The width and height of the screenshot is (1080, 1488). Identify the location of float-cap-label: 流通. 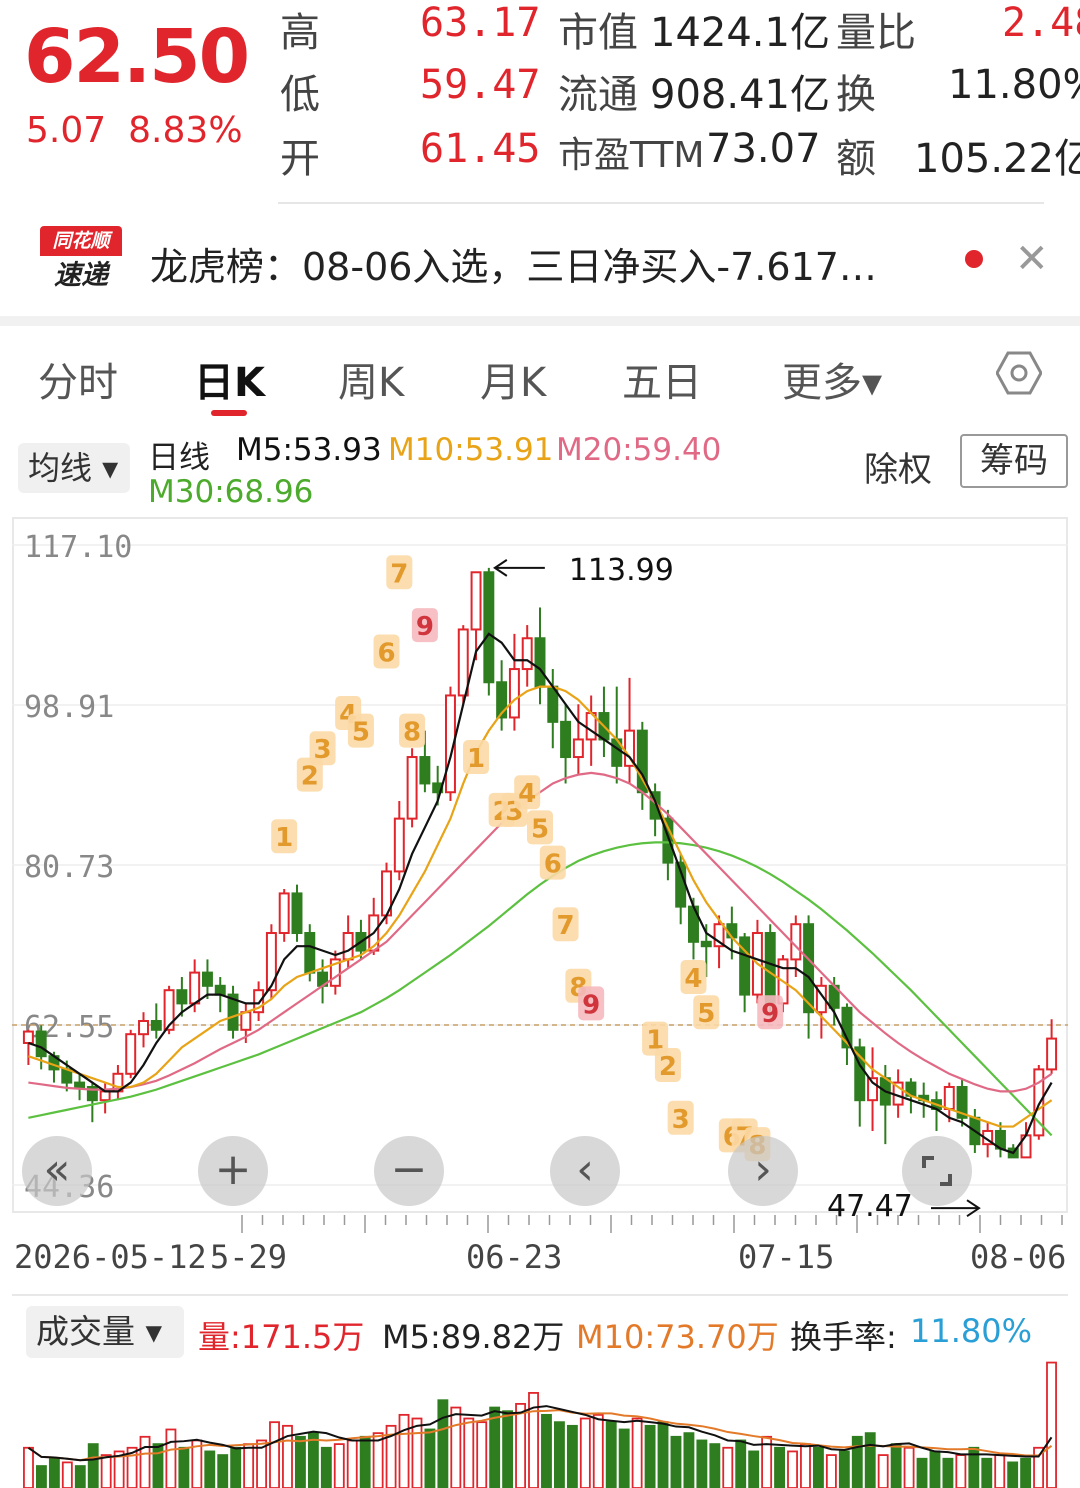
(598, 95).